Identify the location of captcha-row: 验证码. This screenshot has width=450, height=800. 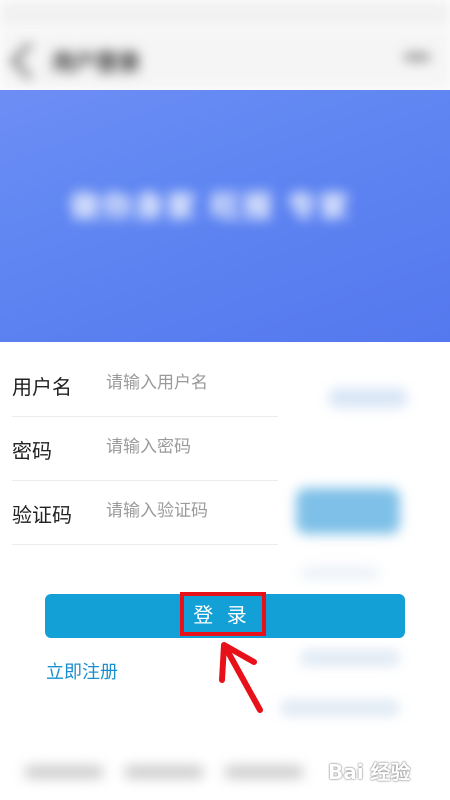
(145, 512).